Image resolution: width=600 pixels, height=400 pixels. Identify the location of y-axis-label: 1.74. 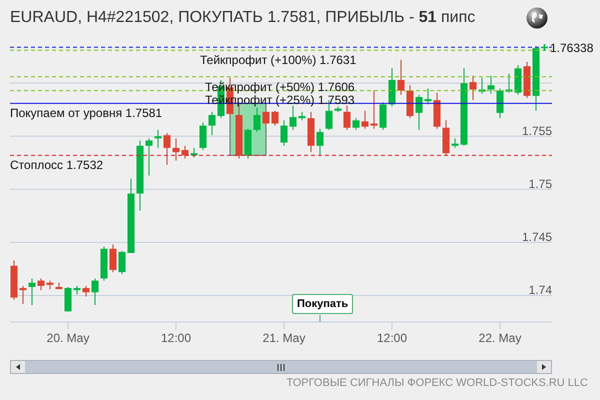
(540, 290).